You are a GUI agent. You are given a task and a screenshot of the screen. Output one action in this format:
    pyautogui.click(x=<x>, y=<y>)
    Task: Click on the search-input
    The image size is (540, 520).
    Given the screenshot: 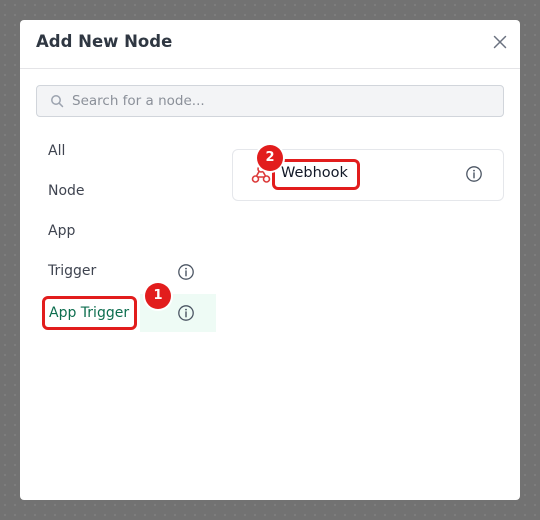 What is the action you would take?
    pyautogui.click(x=282, y=101)
    